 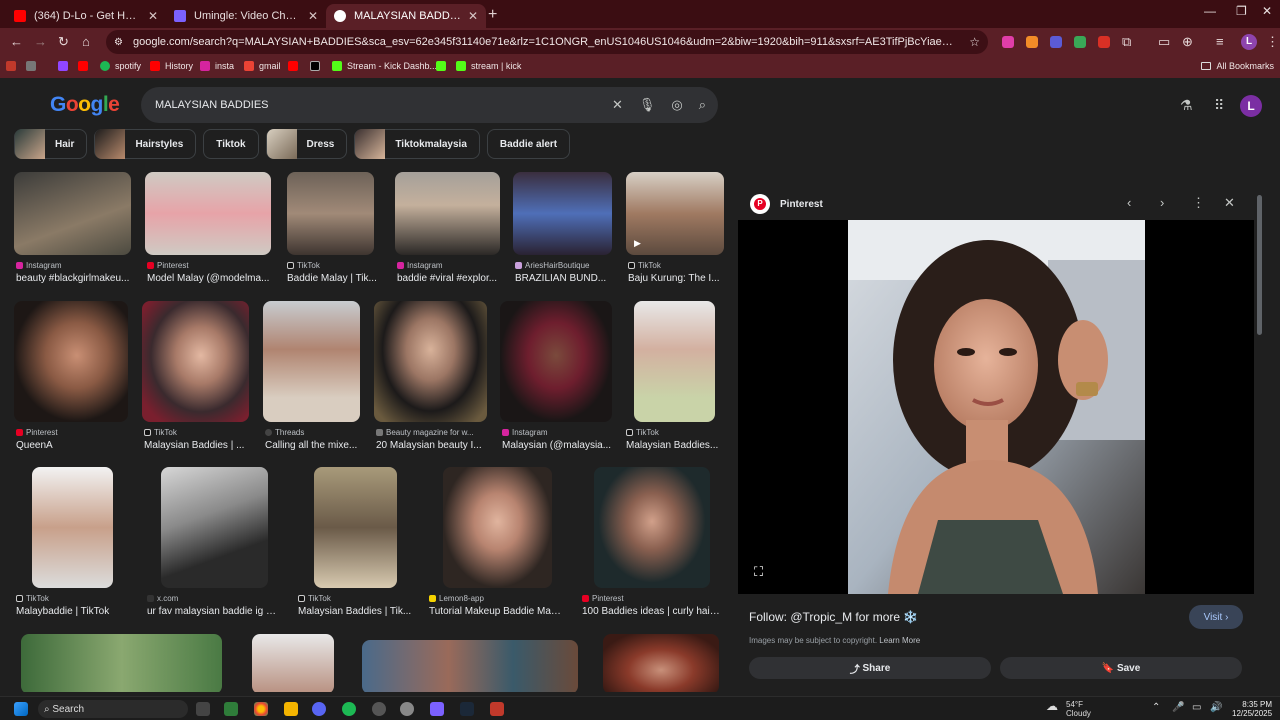 What do you see at coordinates (63, 42) in the screenshot?
I see `reload-icon: ↻` at bounding box center [63, 42].